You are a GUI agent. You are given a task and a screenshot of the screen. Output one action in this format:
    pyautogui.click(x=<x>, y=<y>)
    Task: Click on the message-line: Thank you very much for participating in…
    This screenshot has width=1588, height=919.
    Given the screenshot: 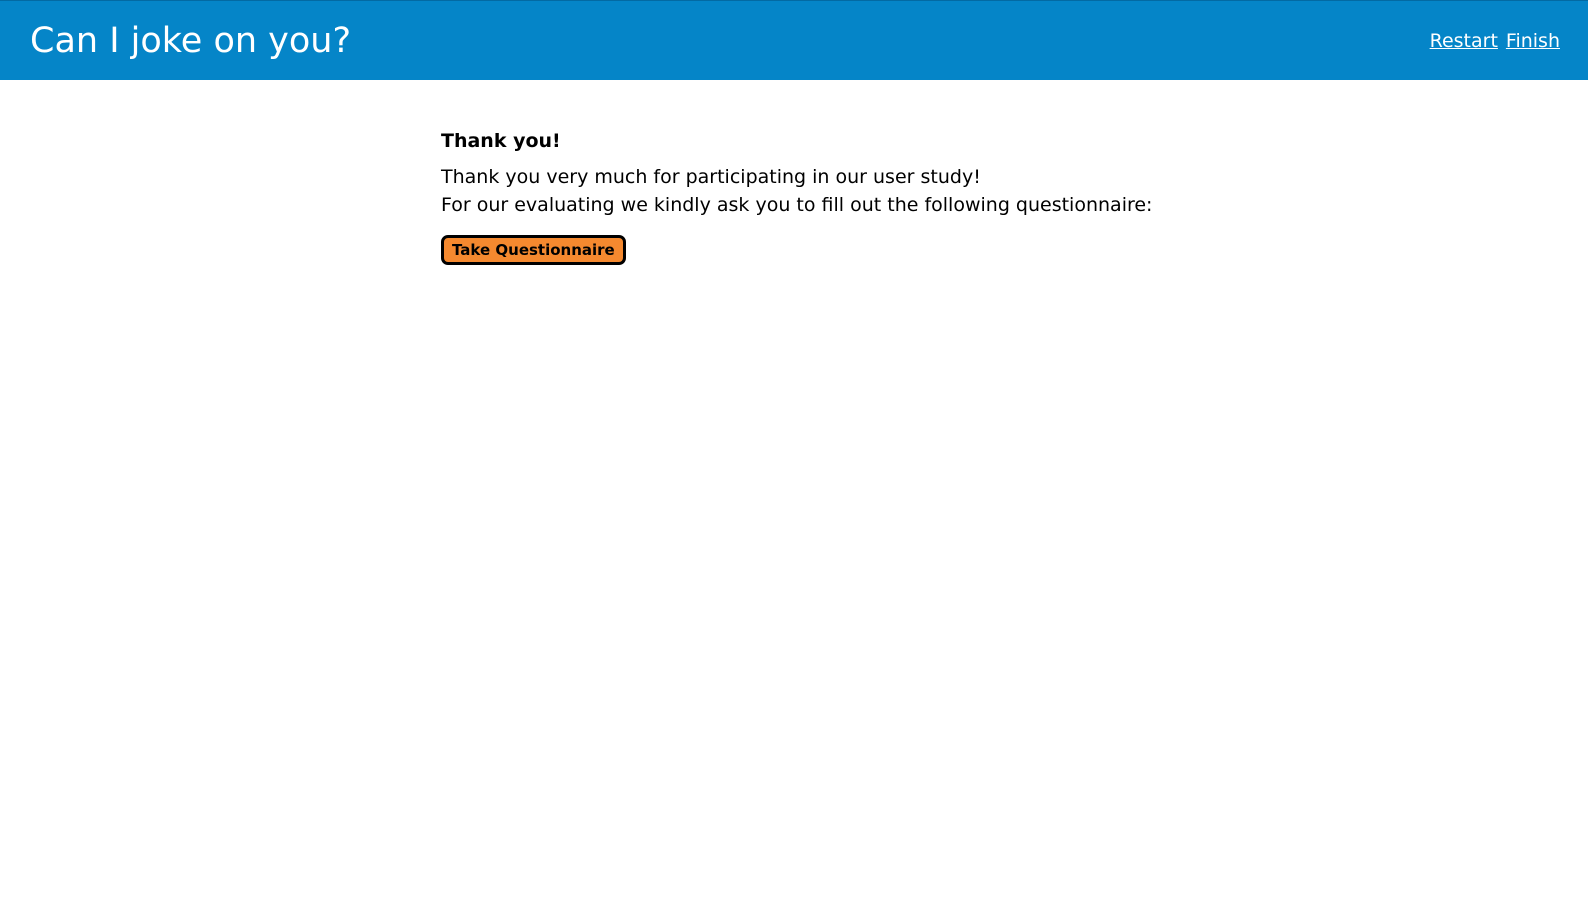 What is the action you would take?
    pyautogui.click(x=711, y=177)
    